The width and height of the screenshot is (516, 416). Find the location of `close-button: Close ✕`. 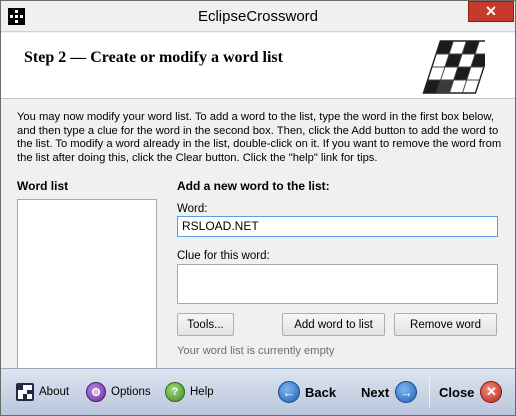

close-button: Close ✕ is located at coordinates (471, 392).